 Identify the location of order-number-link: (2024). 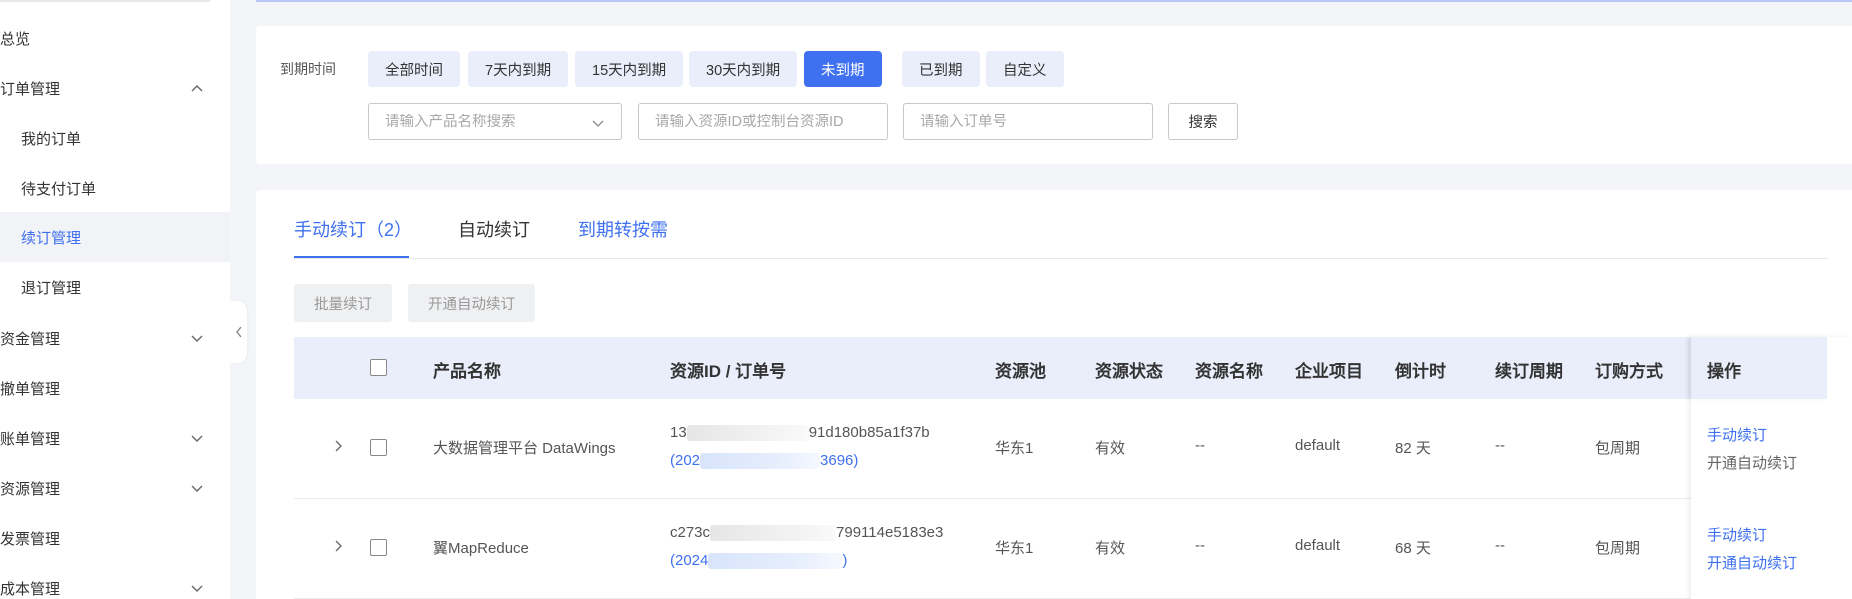
(759, 561).